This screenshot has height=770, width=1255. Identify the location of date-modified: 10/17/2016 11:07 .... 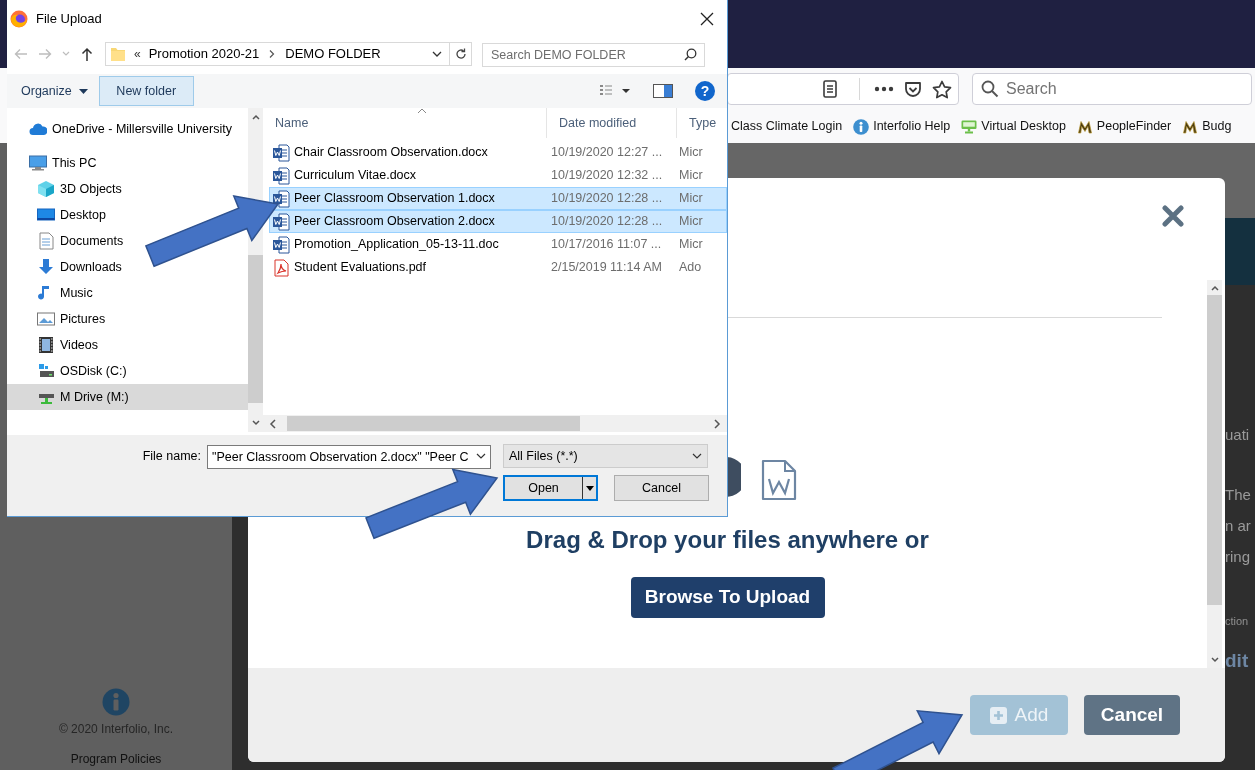
(606, 245).